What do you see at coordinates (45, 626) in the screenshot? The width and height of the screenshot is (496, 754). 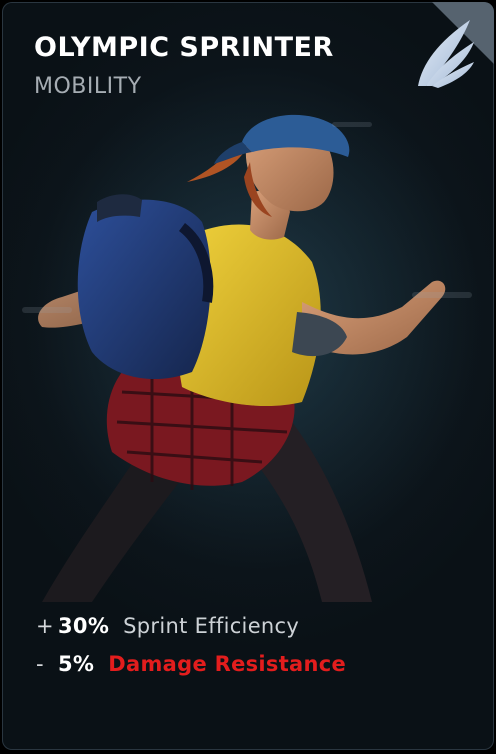 I see `stat-sign: +` at bounding box center [45, 626].